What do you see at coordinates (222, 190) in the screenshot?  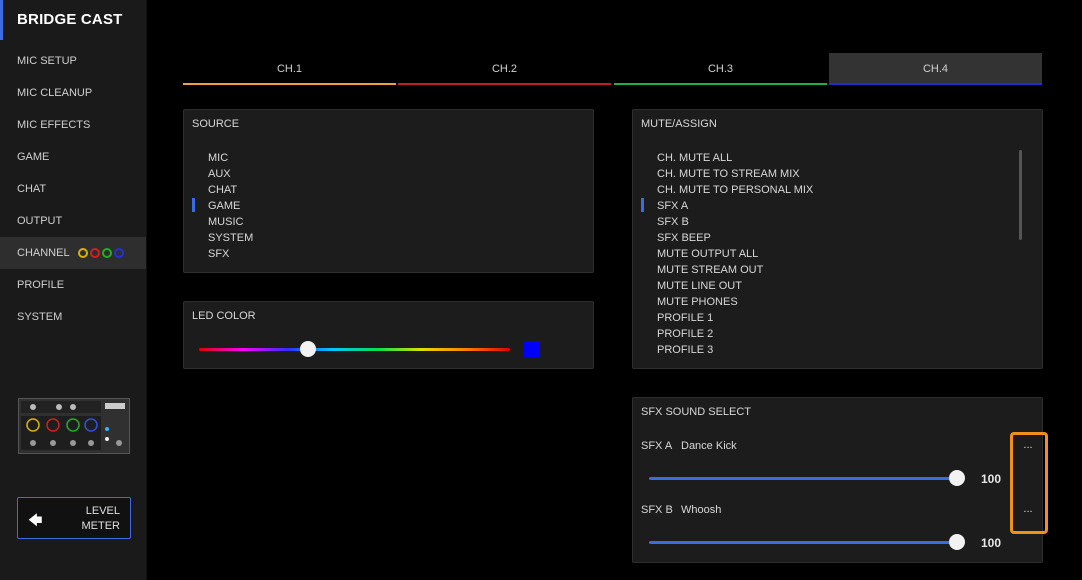 I see `source-option-chat: CHAT` at bounding box center [222, 190].